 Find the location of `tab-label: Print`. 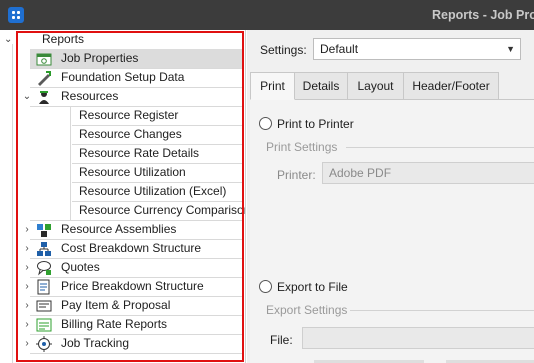

tab-label: Print is located at coordinates (272, 86).